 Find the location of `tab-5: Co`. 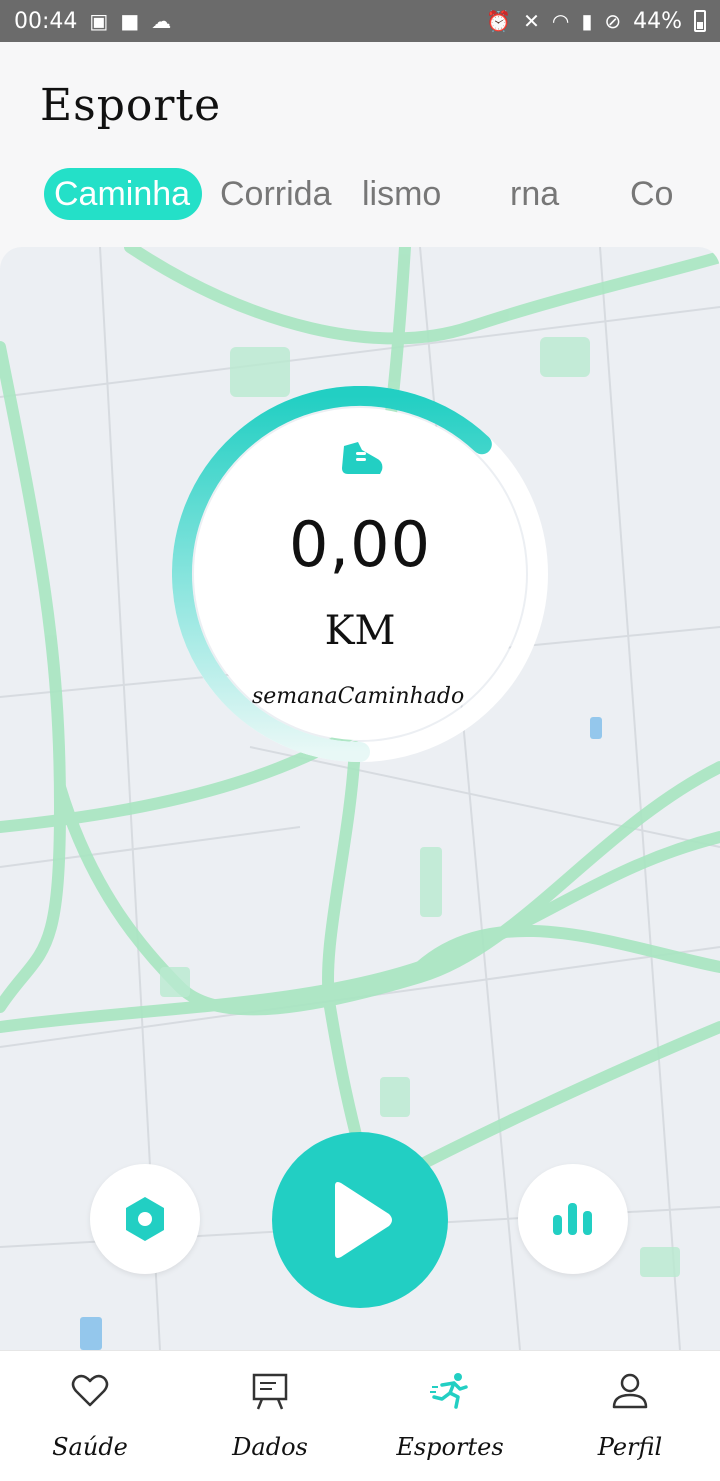

tab-5: Co is located at coordinates (660, 194).